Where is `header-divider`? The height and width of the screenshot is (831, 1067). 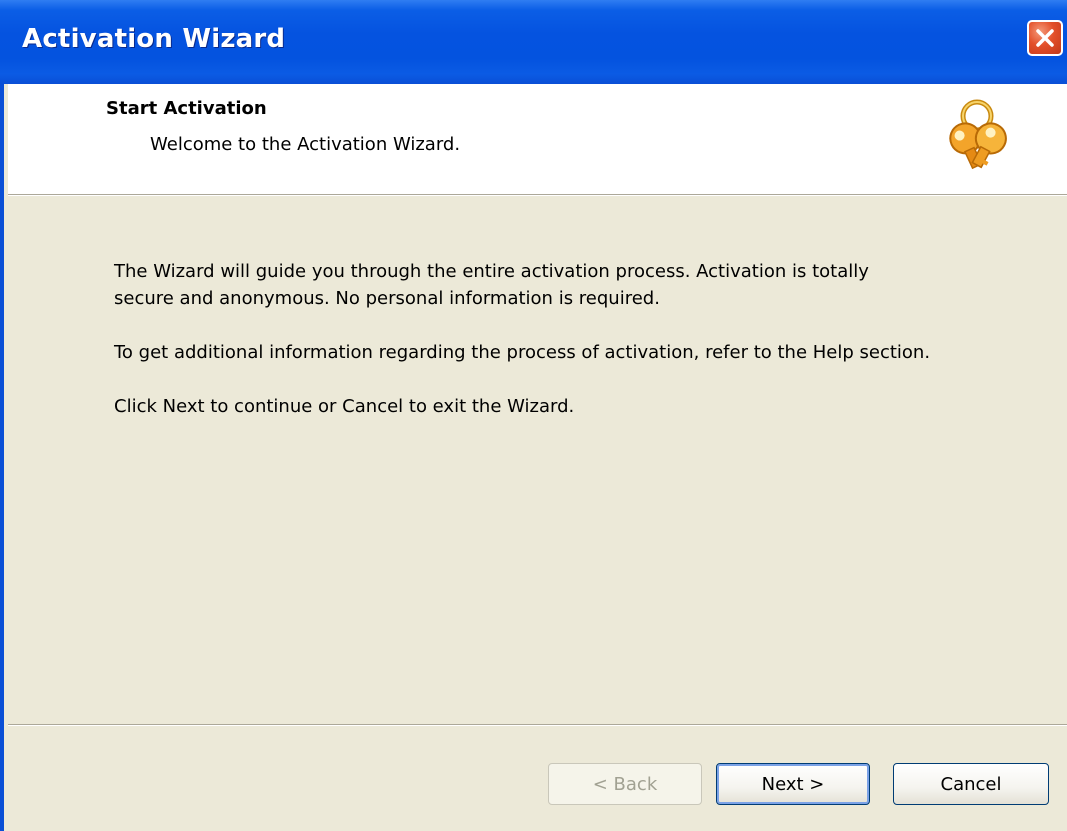
header-divider is located at coordinates (537, 195).